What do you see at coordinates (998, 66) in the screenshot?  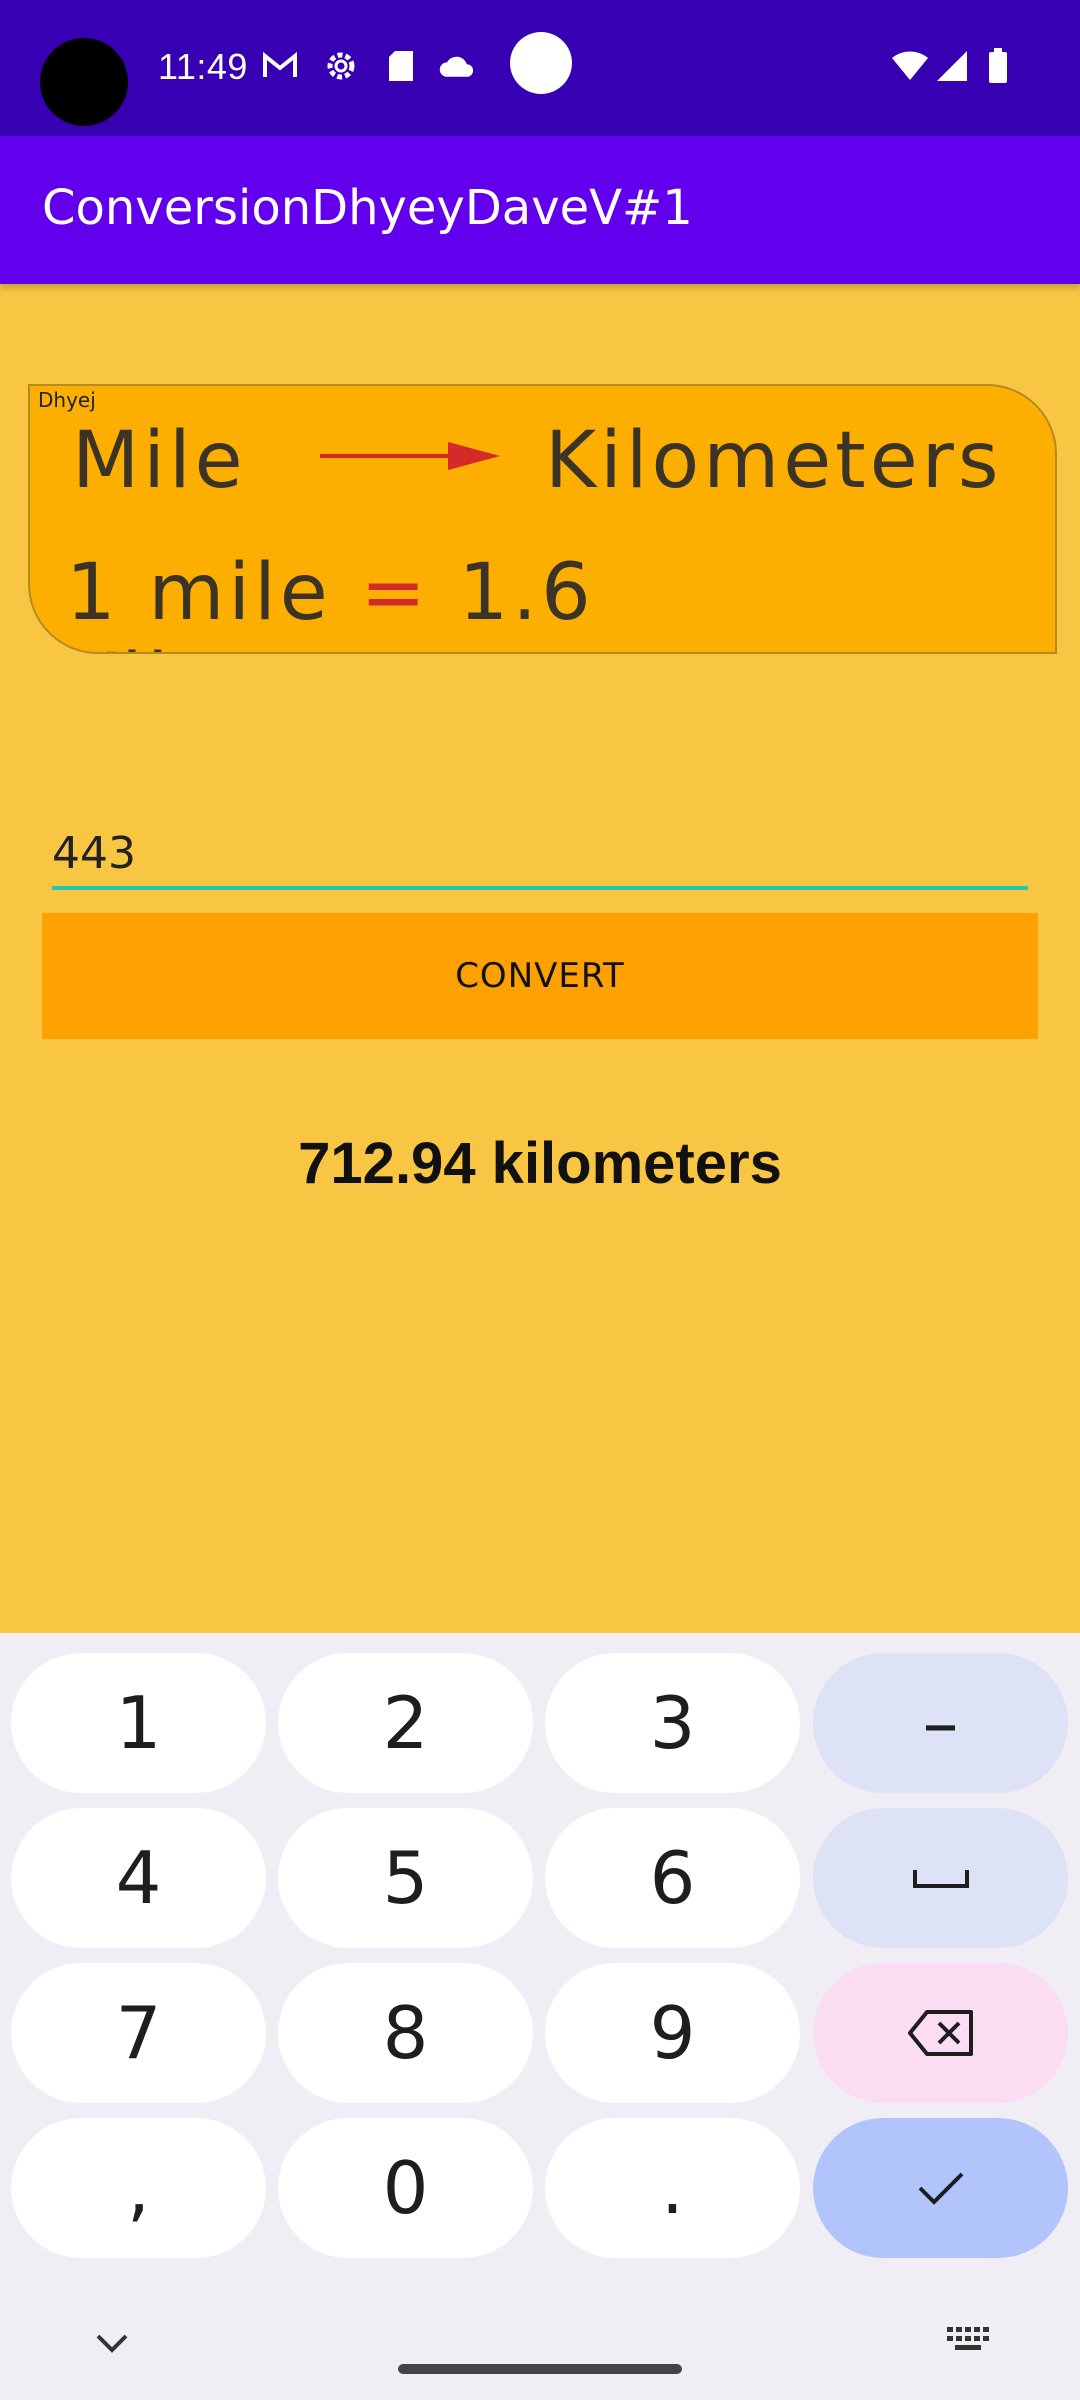 I see `battery-icon` at bounding box center [998, 66].